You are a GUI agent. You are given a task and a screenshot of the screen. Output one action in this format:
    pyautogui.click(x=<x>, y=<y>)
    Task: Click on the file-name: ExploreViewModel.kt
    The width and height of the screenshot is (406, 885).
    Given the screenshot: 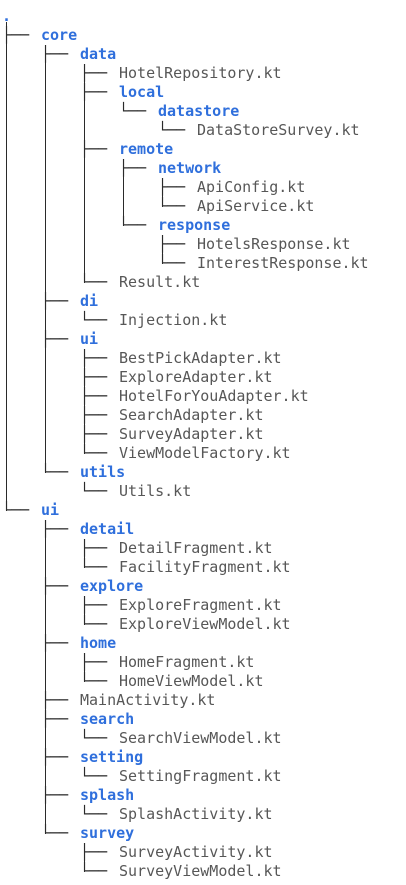 What is the action you would take?
    pyautogui.click(x=205, y=624)
    